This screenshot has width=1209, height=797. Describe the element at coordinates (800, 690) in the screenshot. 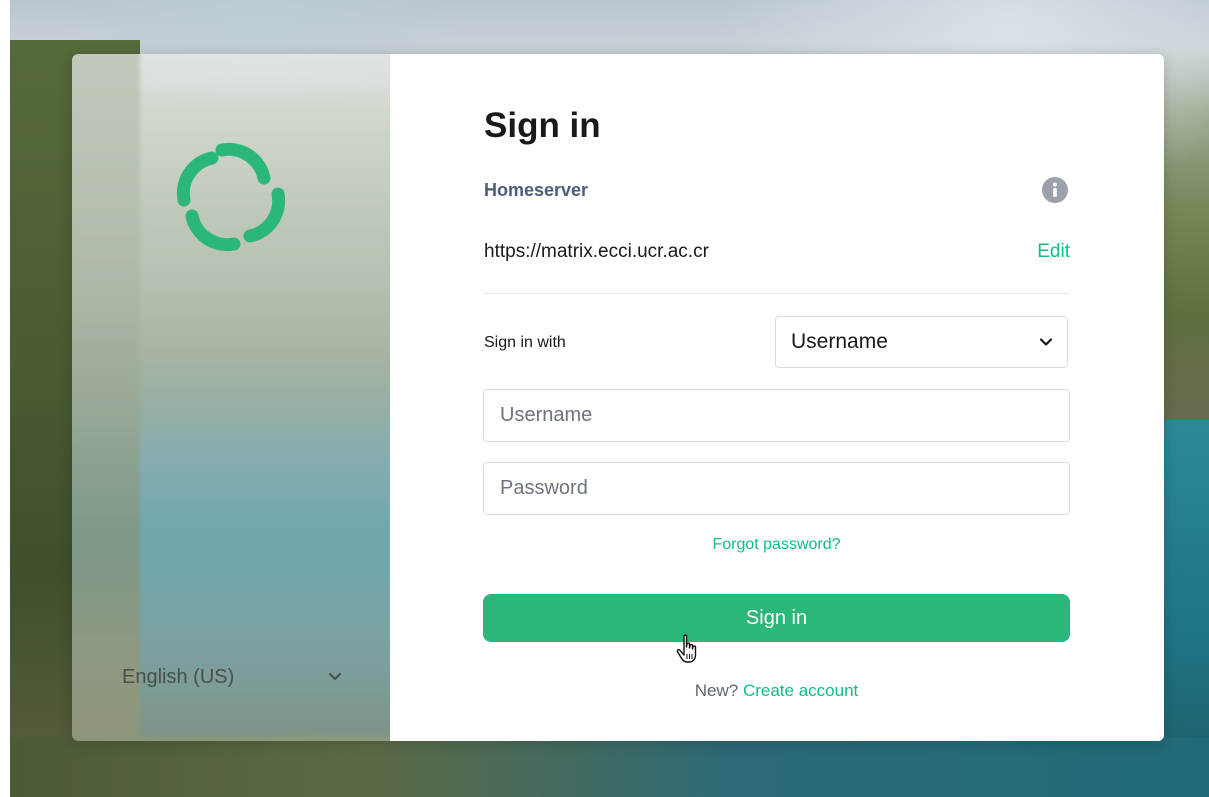

I see `create-account-link: Create account` at that location.